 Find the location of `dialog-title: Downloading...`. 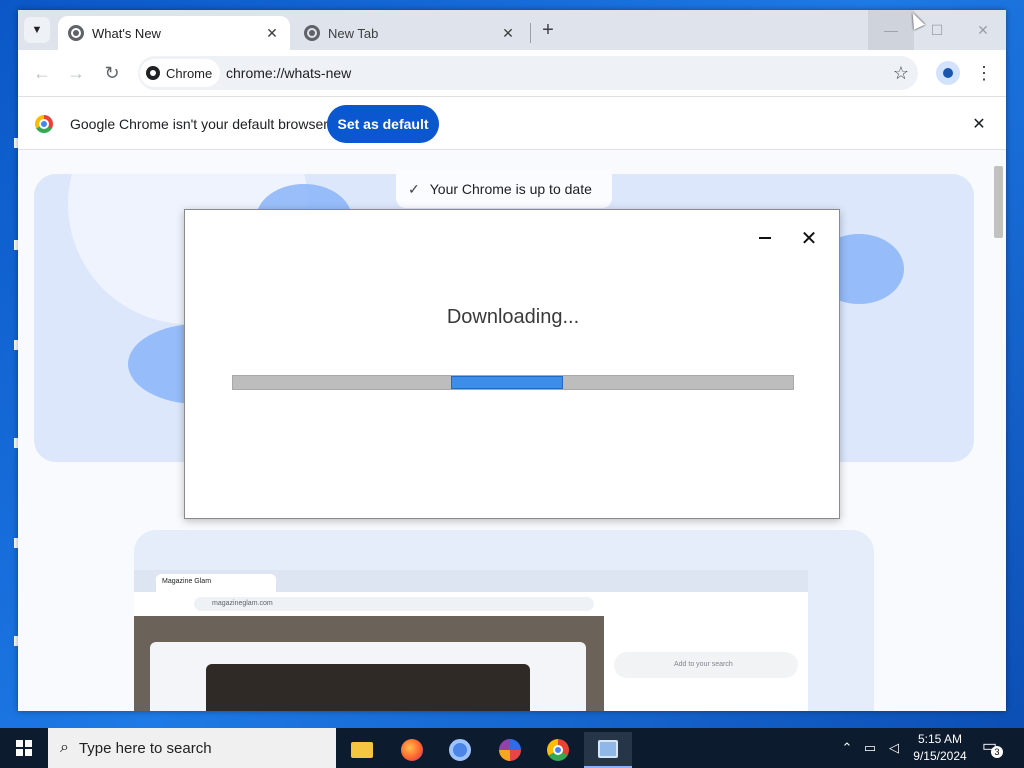

dialog-title: Downloading... is located at coordinates (513, 317).